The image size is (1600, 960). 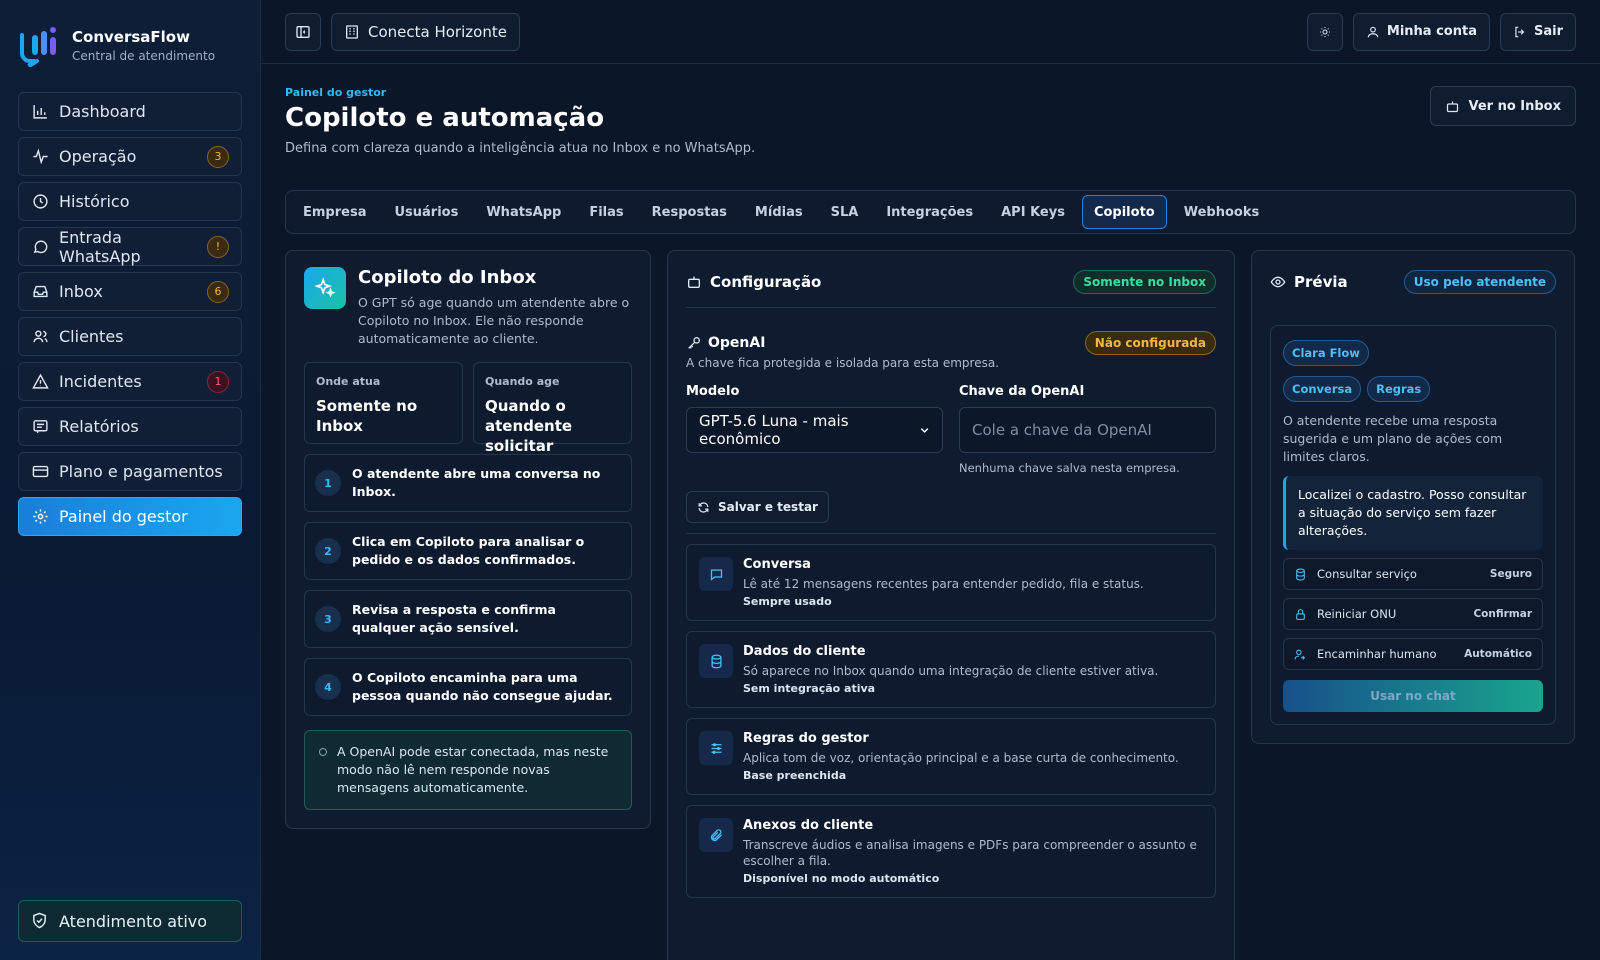 I want to click on api-key-input: Cole a chave da OpenAI, so click(x=1087, y=430).